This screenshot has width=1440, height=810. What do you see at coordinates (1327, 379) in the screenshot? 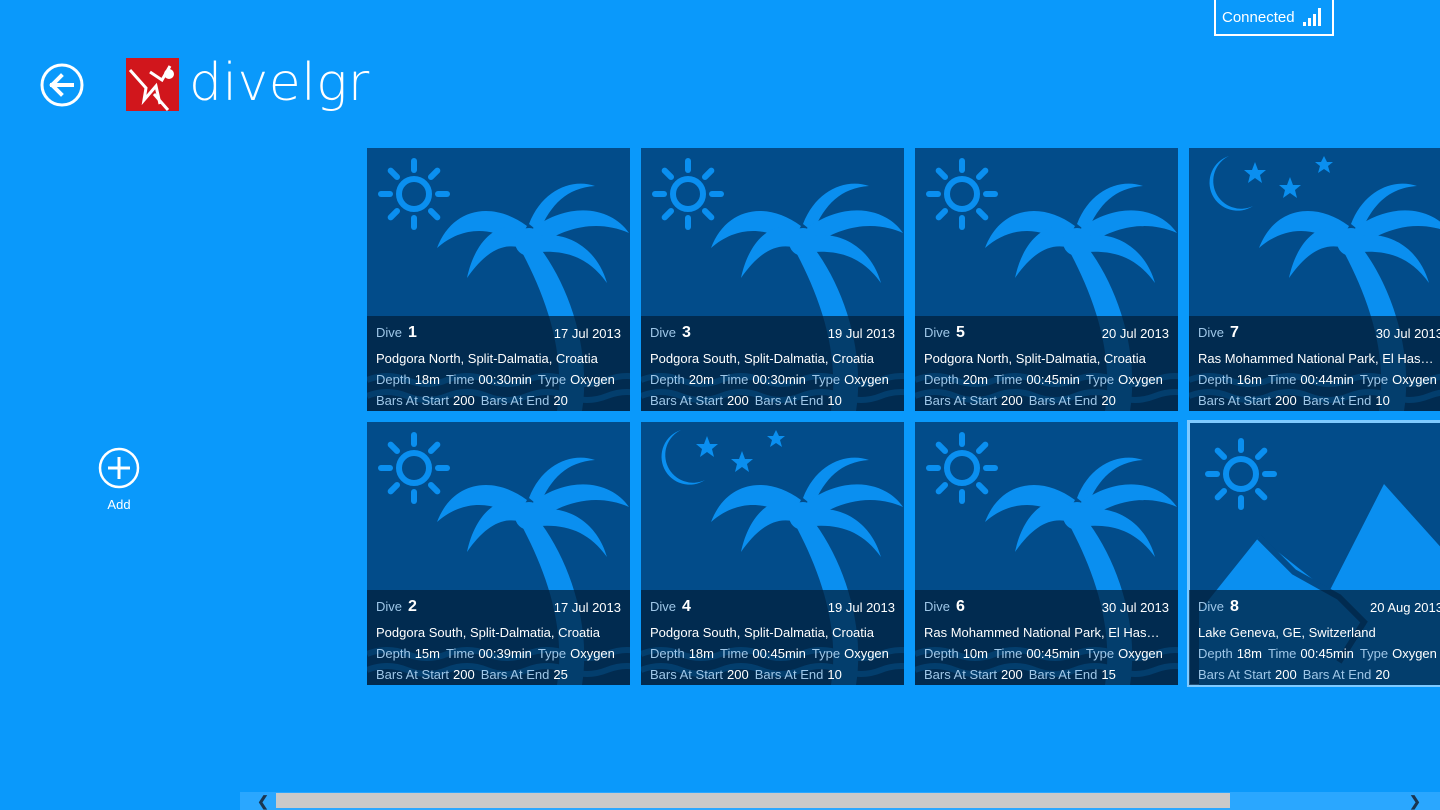
I see `dive-time: 00:44min` at bounding box center [1327, 379].